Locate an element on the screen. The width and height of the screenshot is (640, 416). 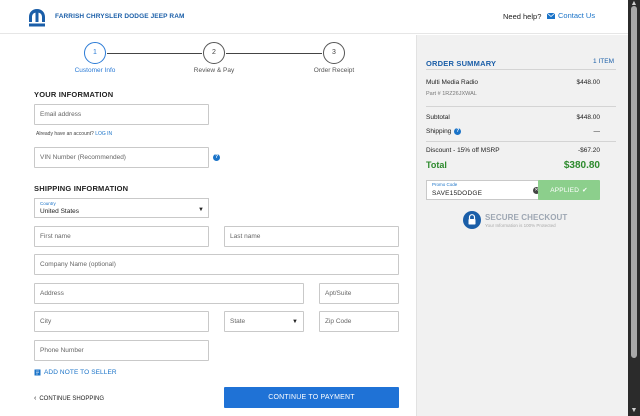
vin-placeholder: VIN Number (Recommended) is located at coordinates (83, 157).